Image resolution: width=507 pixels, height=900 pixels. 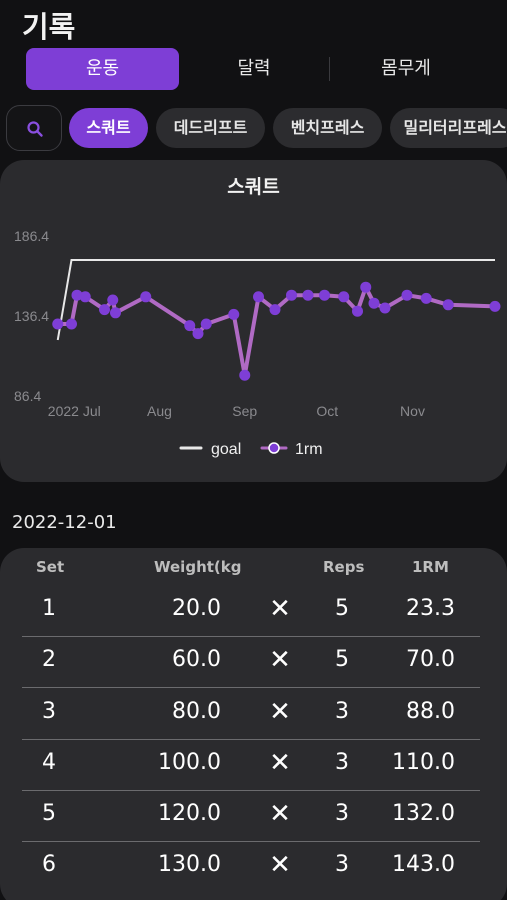 I want to click on x-tick-label: Sep, so click(x=244, y=411).